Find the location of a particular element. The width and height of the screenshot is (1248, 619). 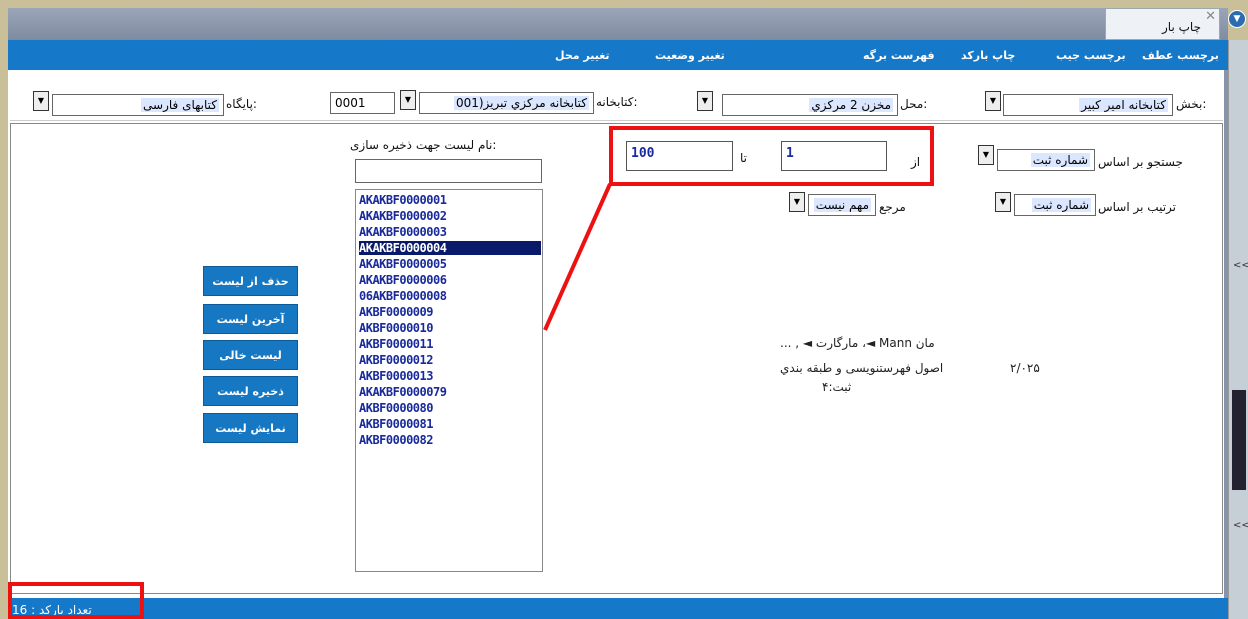

list-item: AKBF0000081 is located at coordinates (396, 424).